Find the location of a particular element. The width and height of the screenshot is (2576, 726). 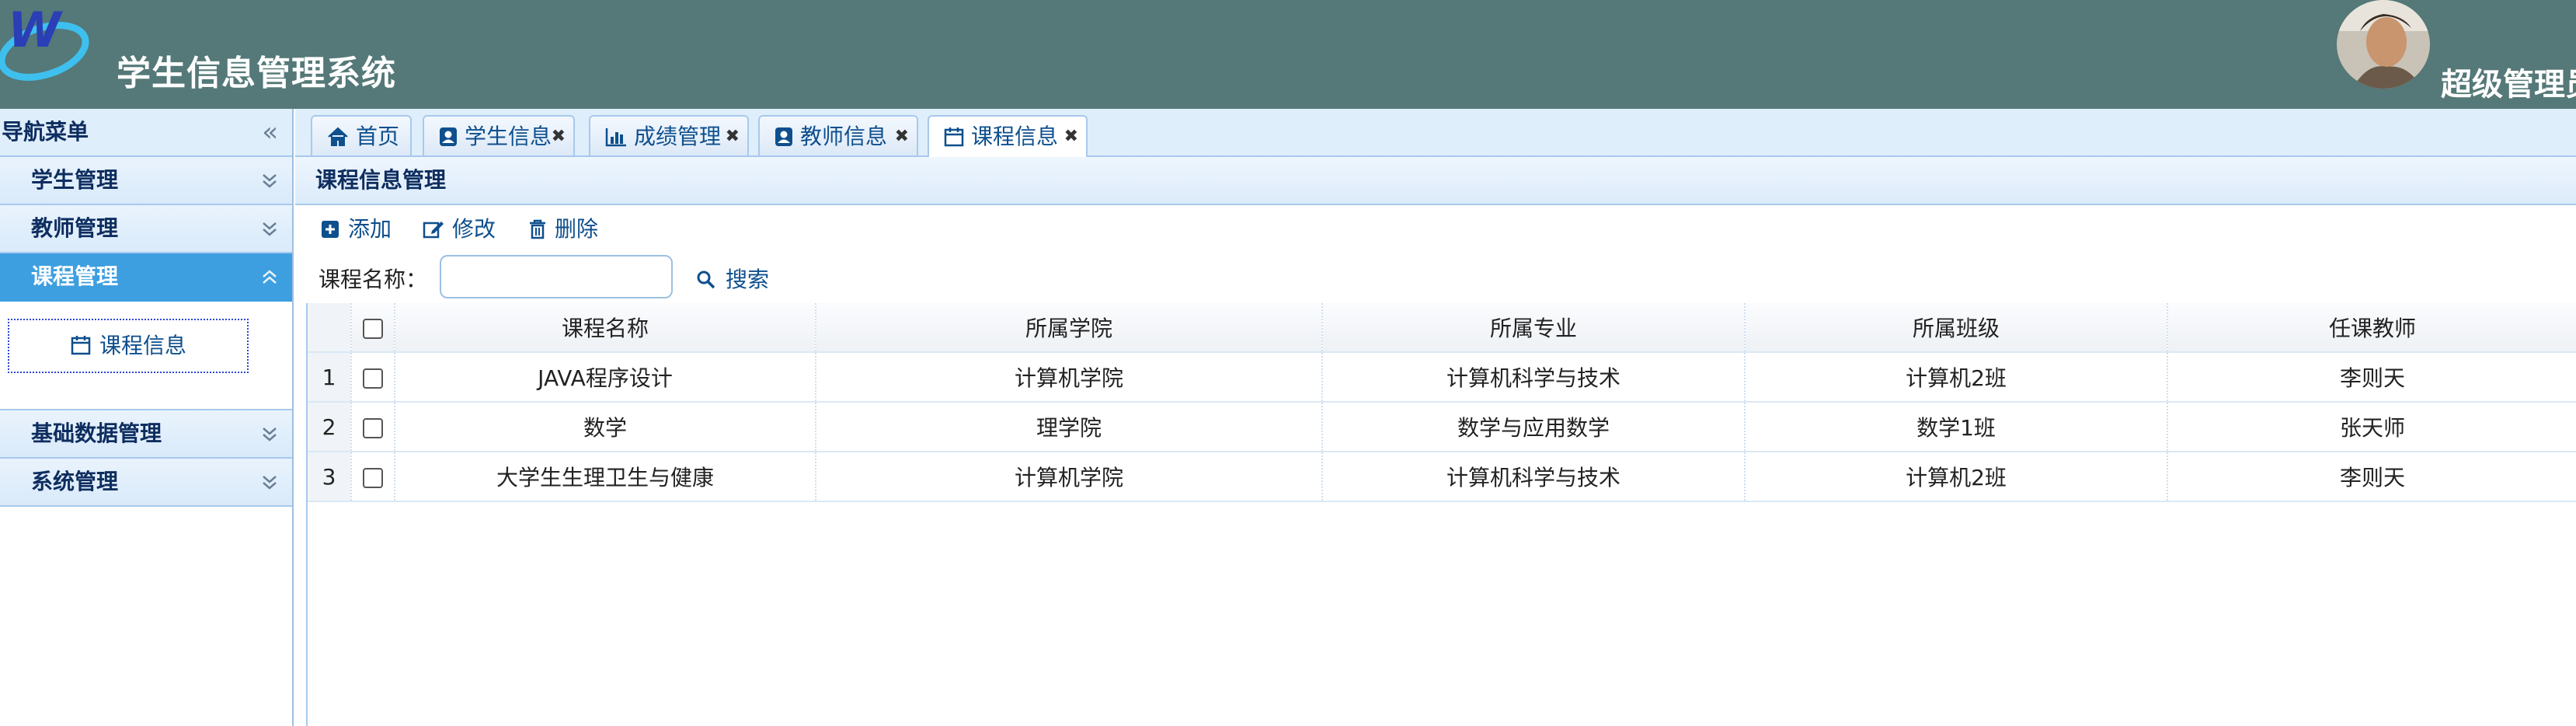

plus-square-icon is located at coordinates (330, 229).